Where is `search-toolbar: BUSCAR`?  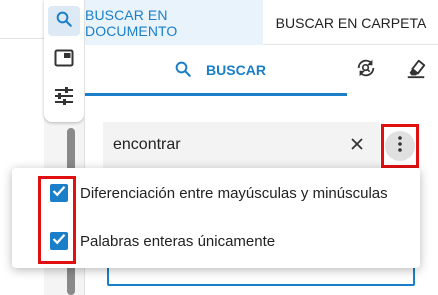
search-toolbar: BUSCAR is located at coordinates (261, 71).